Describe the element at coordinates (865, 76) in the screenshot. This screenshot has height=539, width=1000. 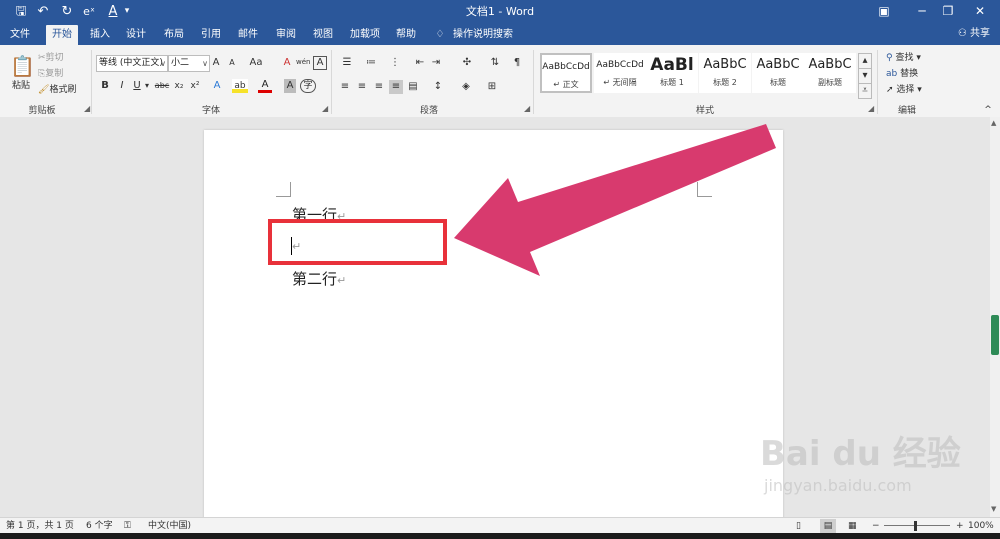
I see `styles-scroll-down-icon: ▾` at that location.